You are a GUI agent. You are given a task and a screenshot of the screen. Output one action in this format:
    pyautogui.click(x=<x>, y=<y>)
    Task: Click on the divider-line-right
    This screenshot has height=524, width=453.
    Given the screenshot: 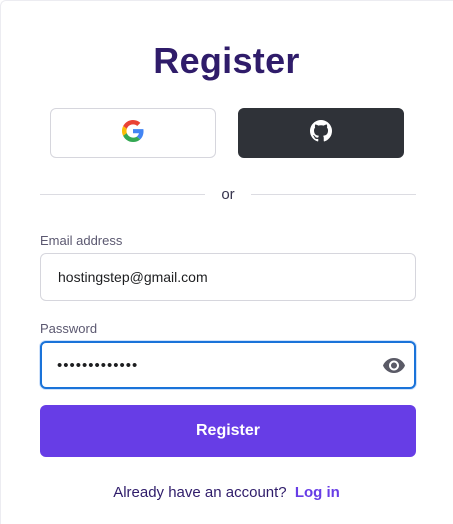 What is the action you would take?
    pyautogui.click(x=333, y=194)
    